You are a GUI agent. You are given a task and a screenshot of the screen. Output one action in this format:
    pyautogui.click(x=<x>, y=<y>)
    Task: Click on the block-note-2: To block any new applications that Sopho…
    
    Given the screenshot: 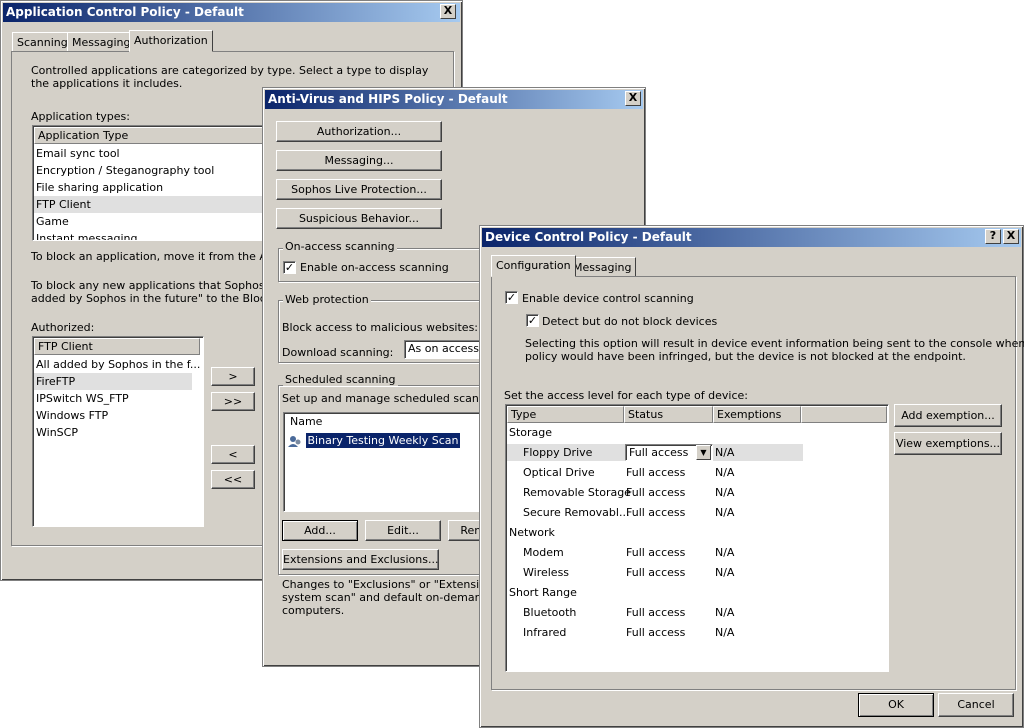 What is the action you would take?
    pyautogui.click(x=163, y=285)
    